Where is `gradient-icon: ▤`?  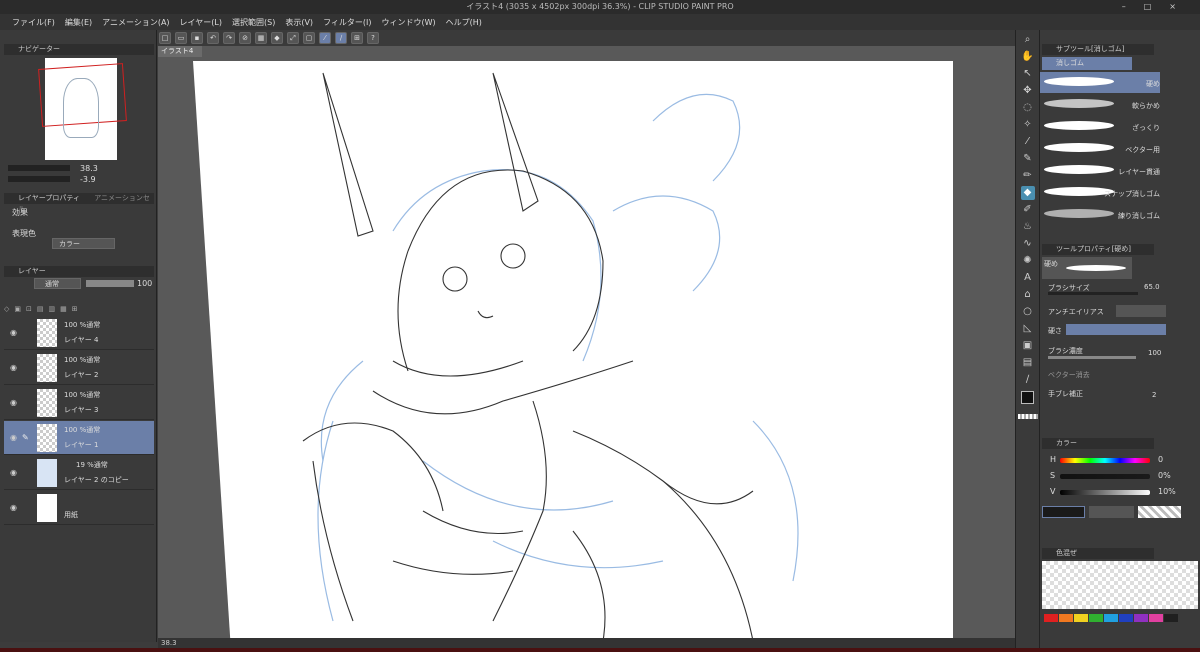
gradient-icon: ▤ is located at coordinates (1028, 363).